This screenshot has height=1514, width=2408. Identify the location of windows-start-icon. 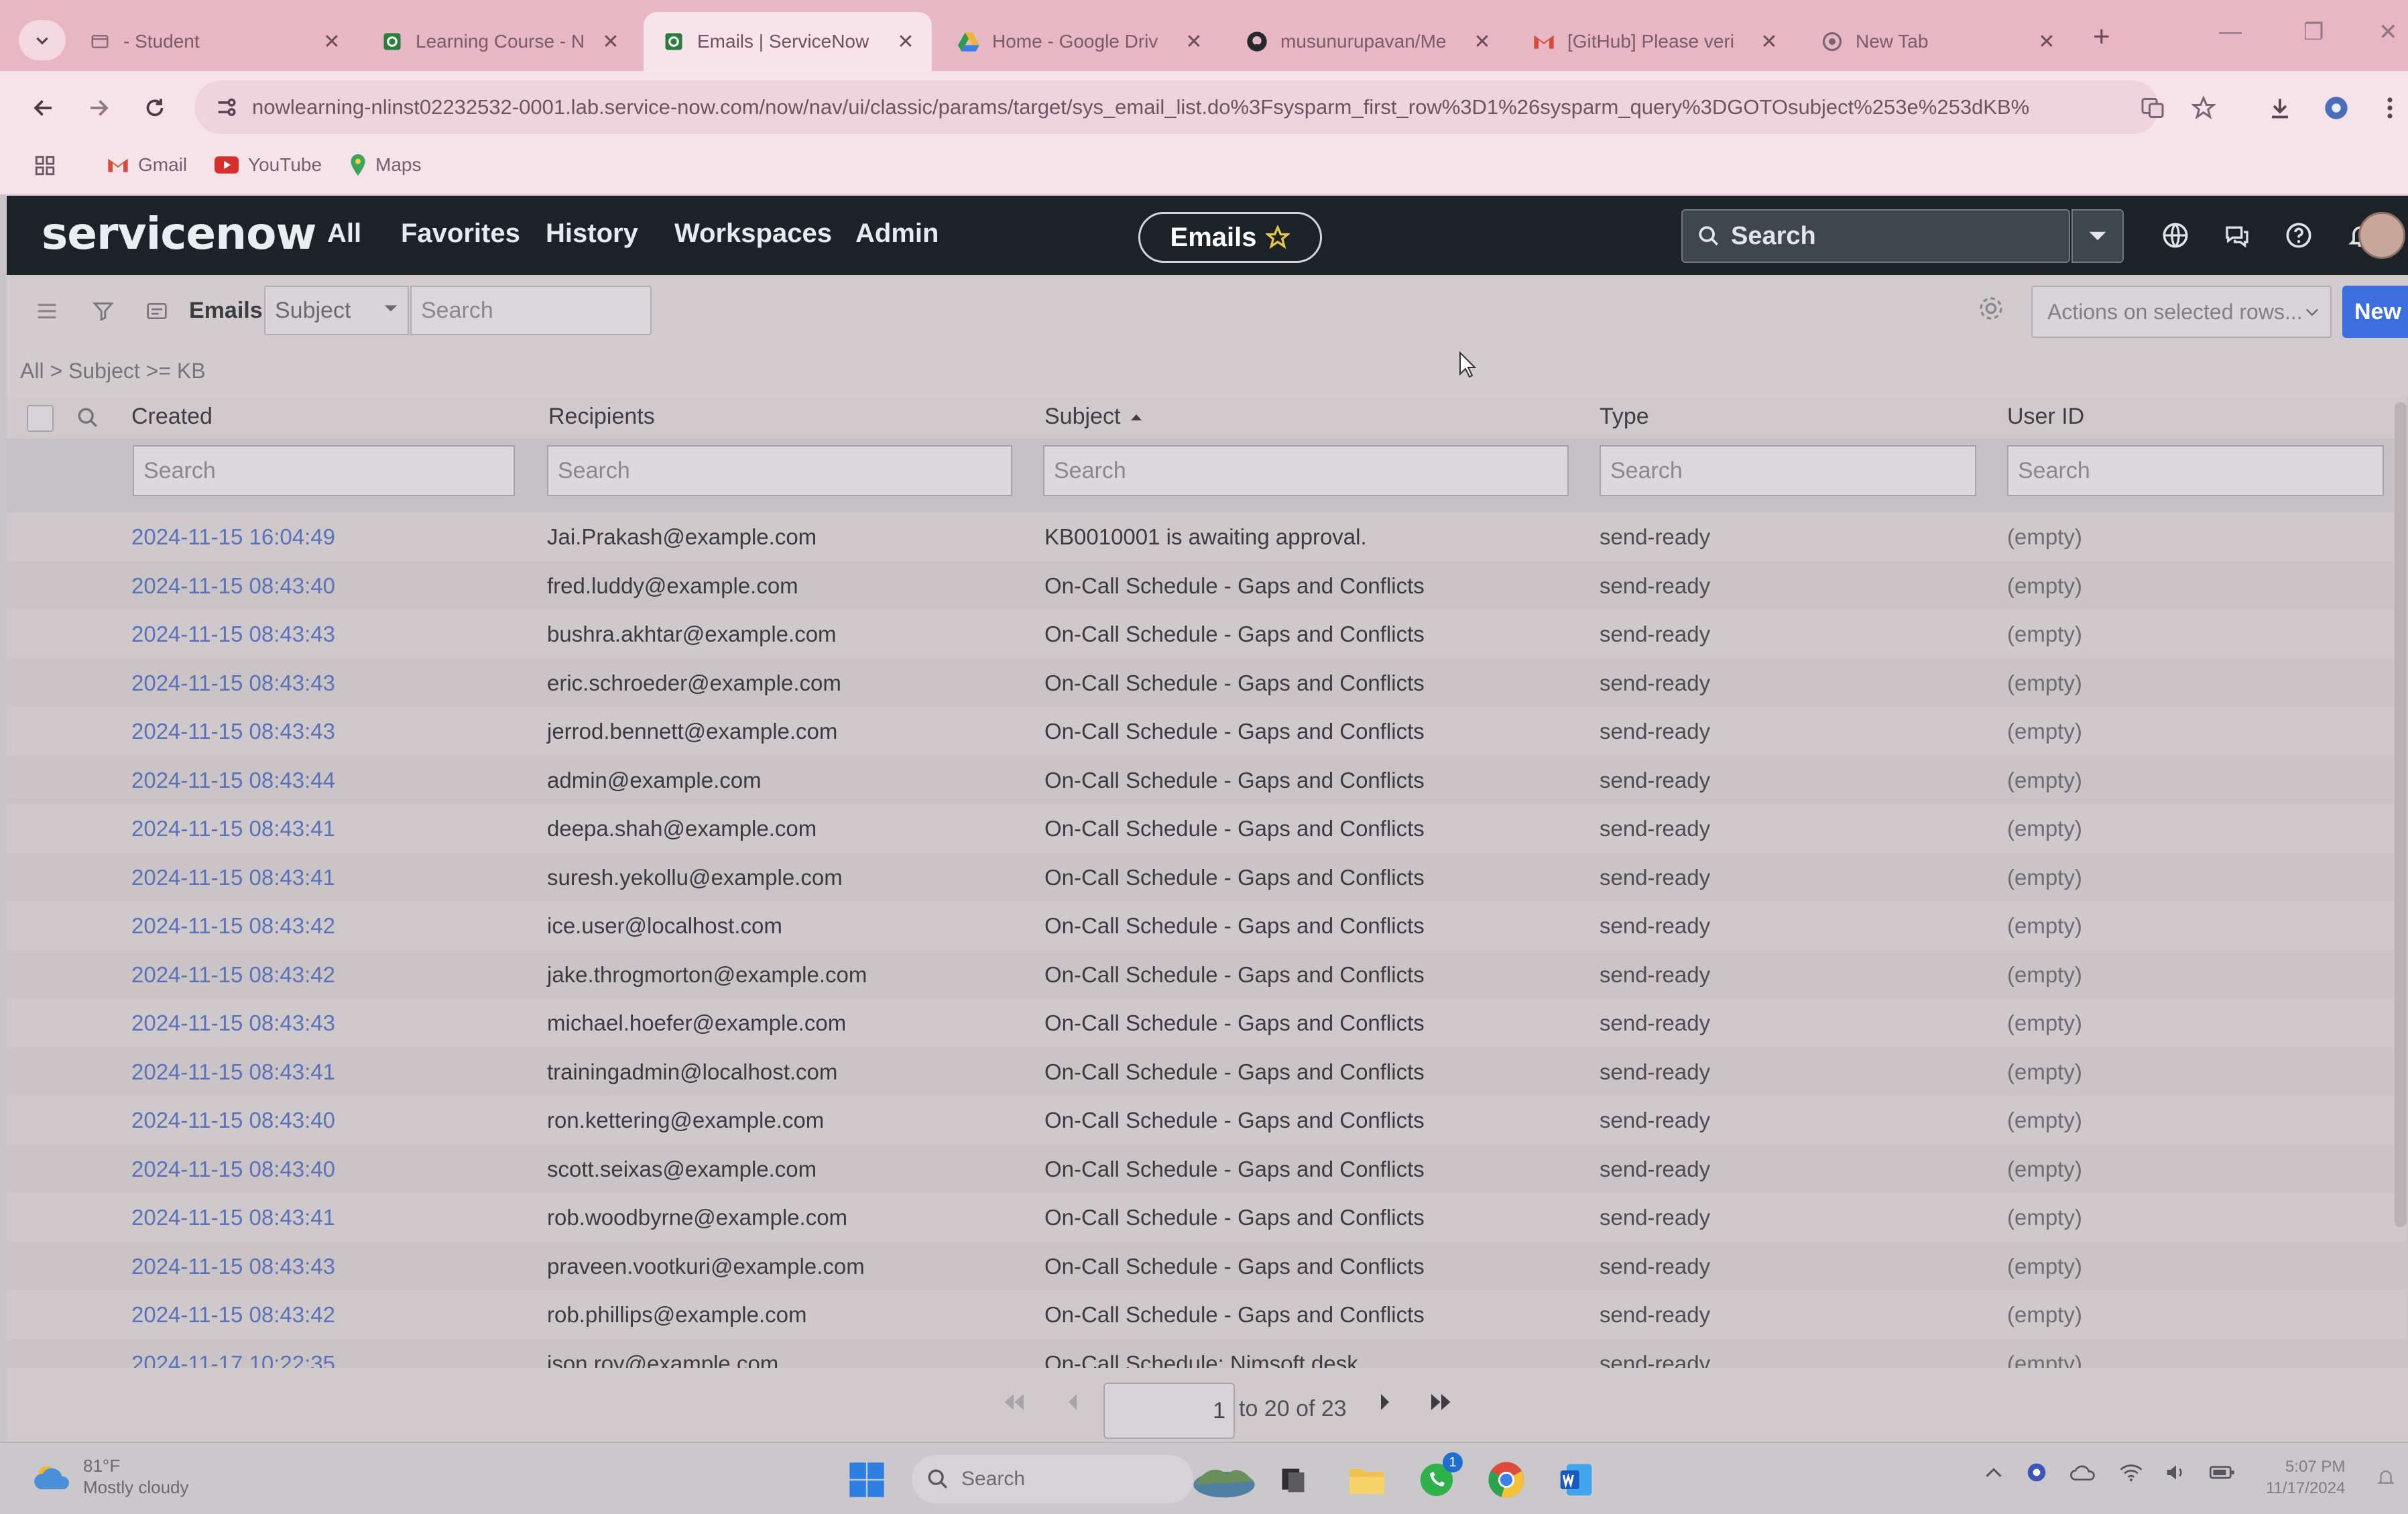
(867, 1480).